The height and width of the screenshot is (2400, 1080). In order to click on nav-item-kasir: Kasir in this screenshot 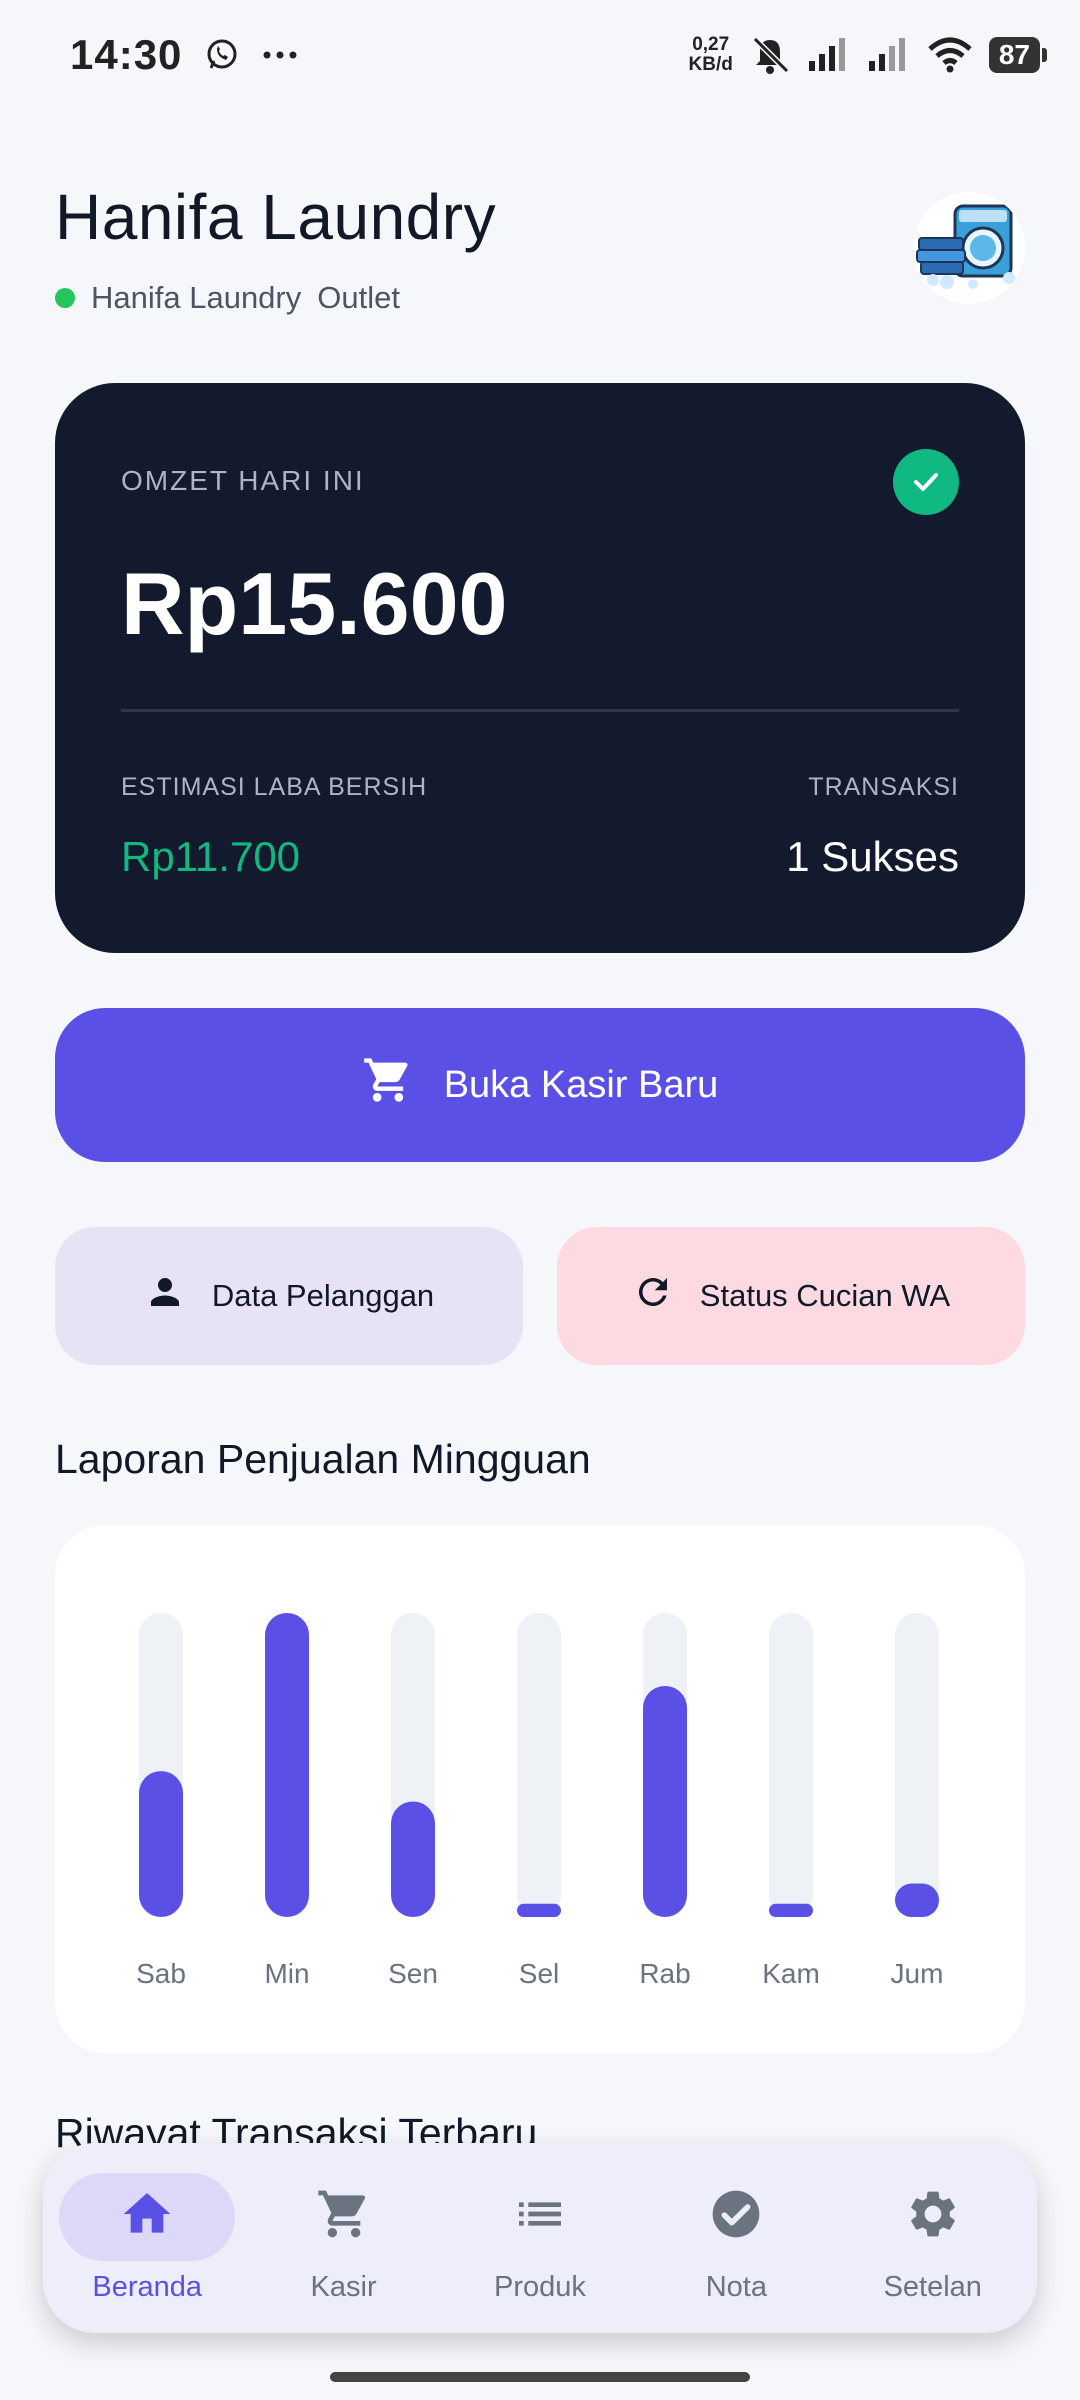, I will do `click(344, 2238)`.